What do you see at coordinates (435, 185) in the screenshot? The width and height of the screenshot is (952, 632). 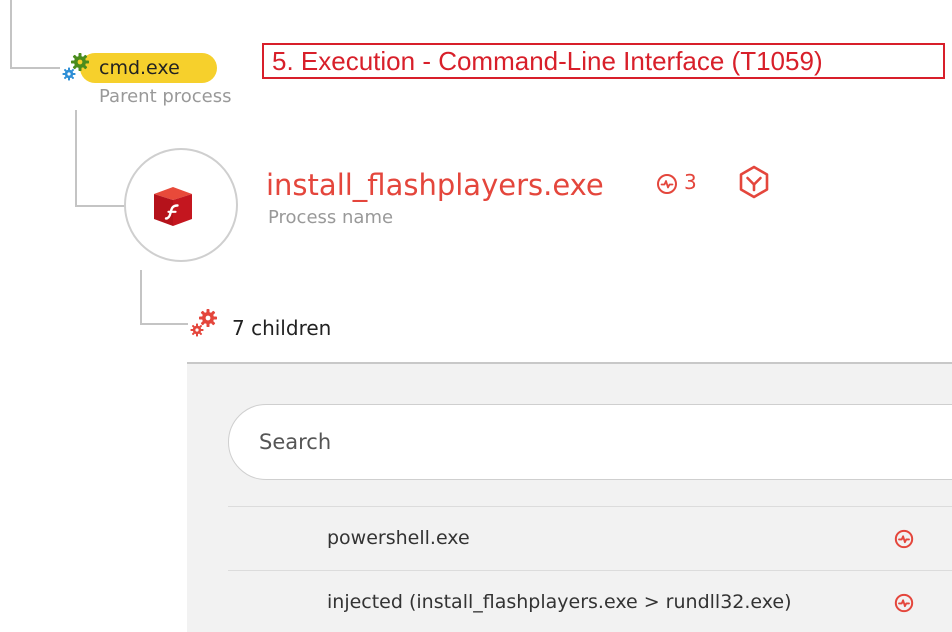 I see `process-name: install_flashplayers.exe` at bounding box center [435, 185].